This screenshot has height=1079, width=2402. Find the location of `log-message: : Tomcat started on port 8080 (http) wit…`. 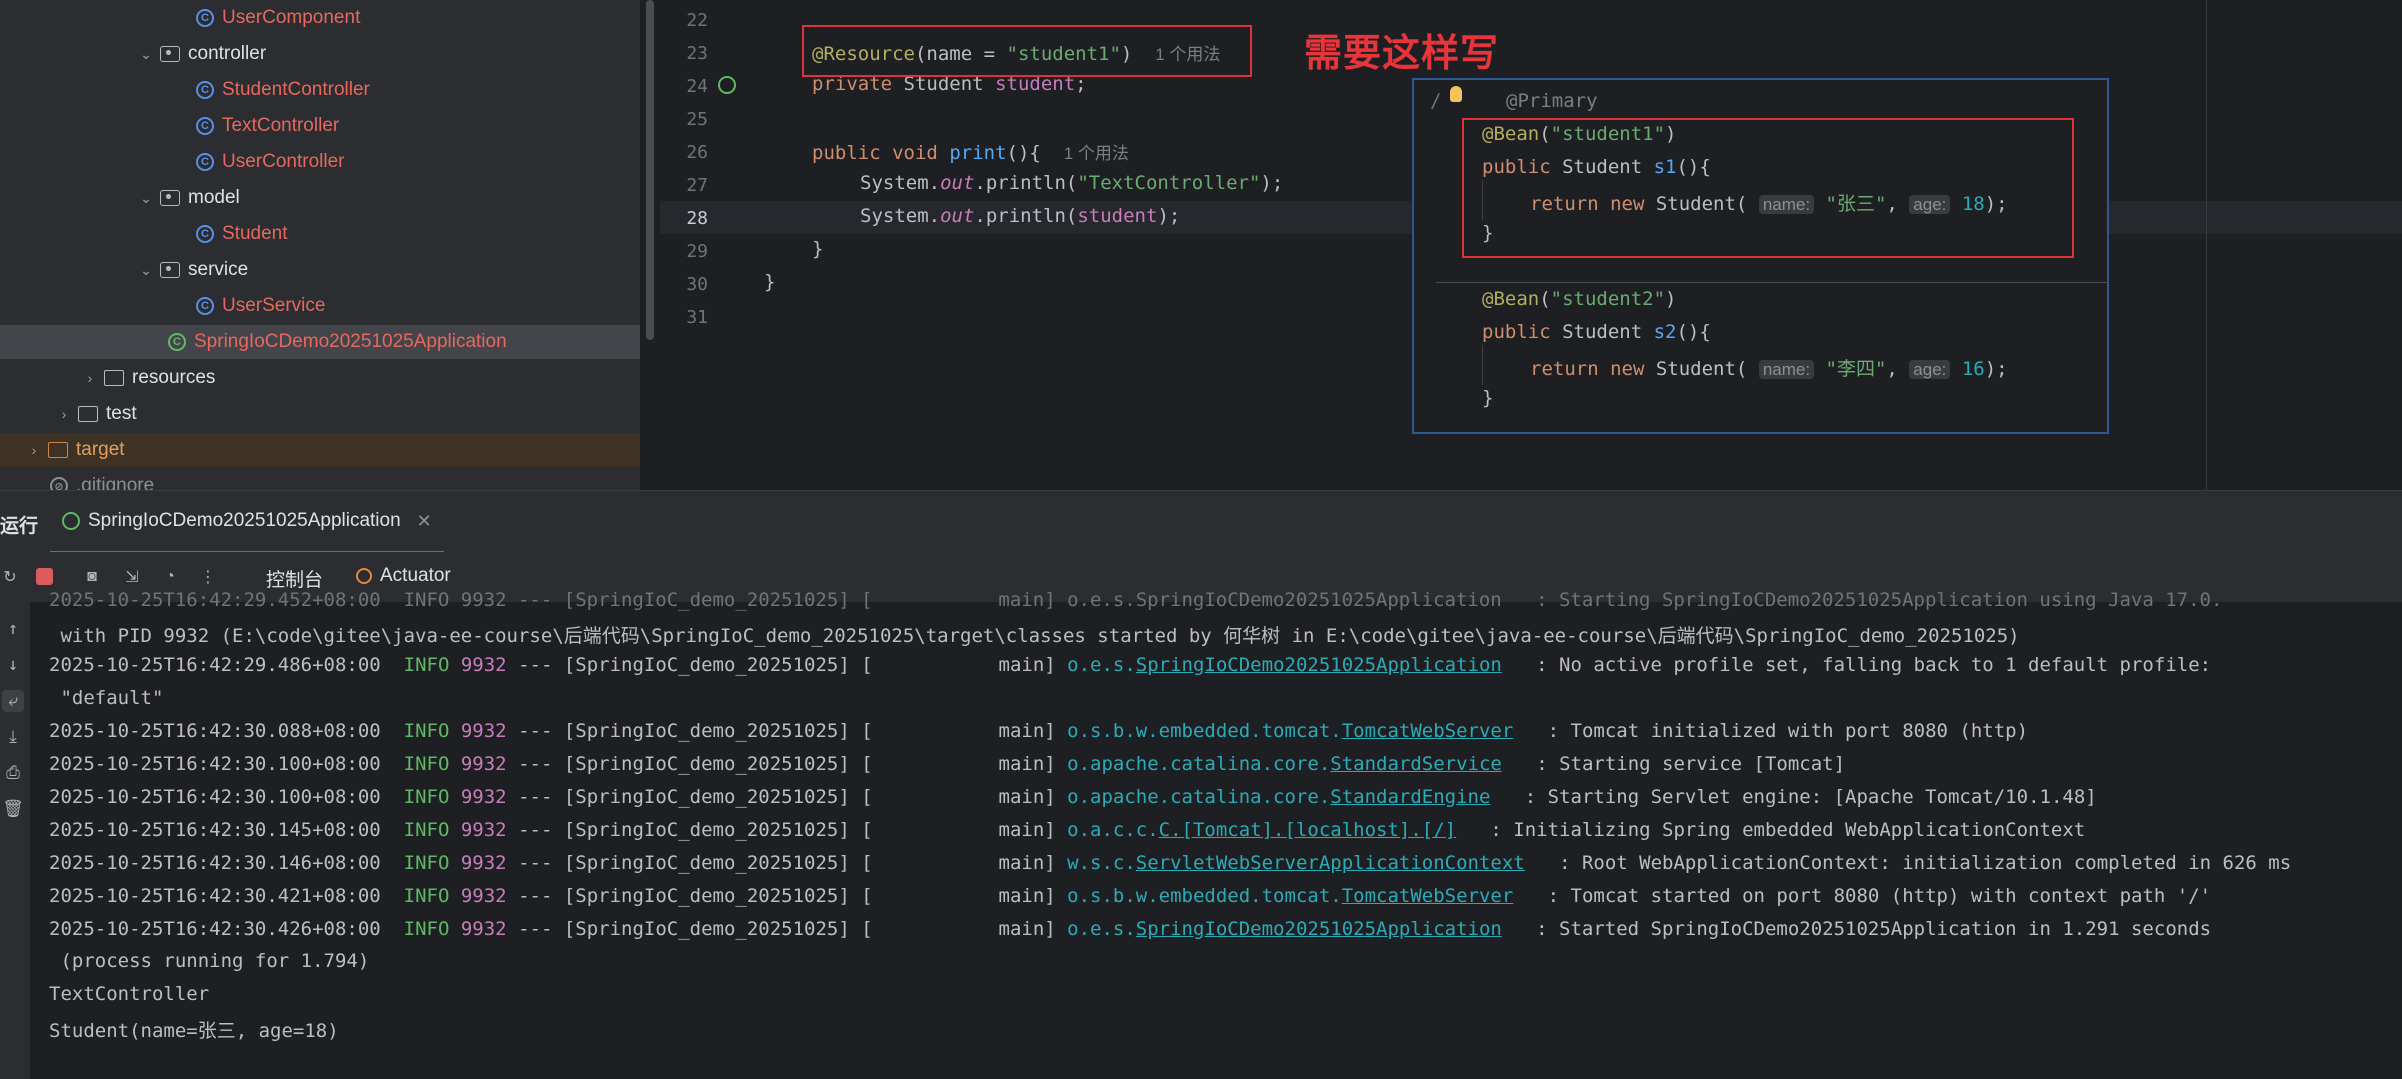

log-message: : Tomcat started on port 8080 (http) wit… is located at coordinates (1879, 896).